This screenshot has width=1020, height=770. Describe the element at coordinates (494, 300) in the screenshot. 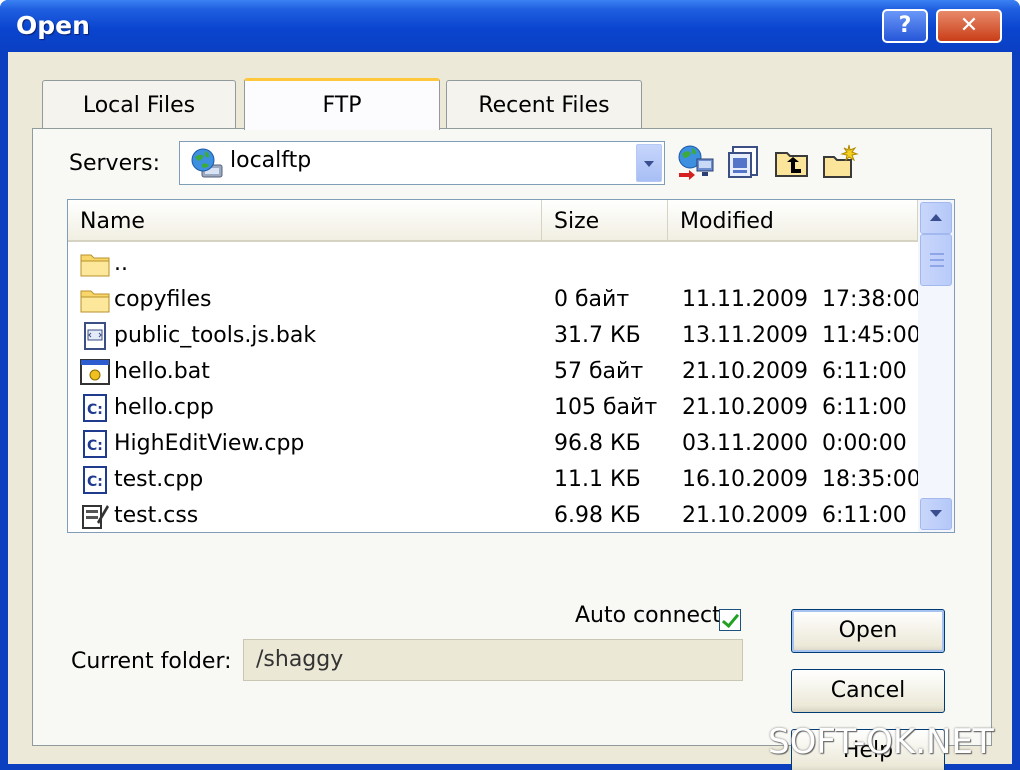

I see `list-item: copyfiles 0 байт 11.11.2009 17:38:00` at that location.